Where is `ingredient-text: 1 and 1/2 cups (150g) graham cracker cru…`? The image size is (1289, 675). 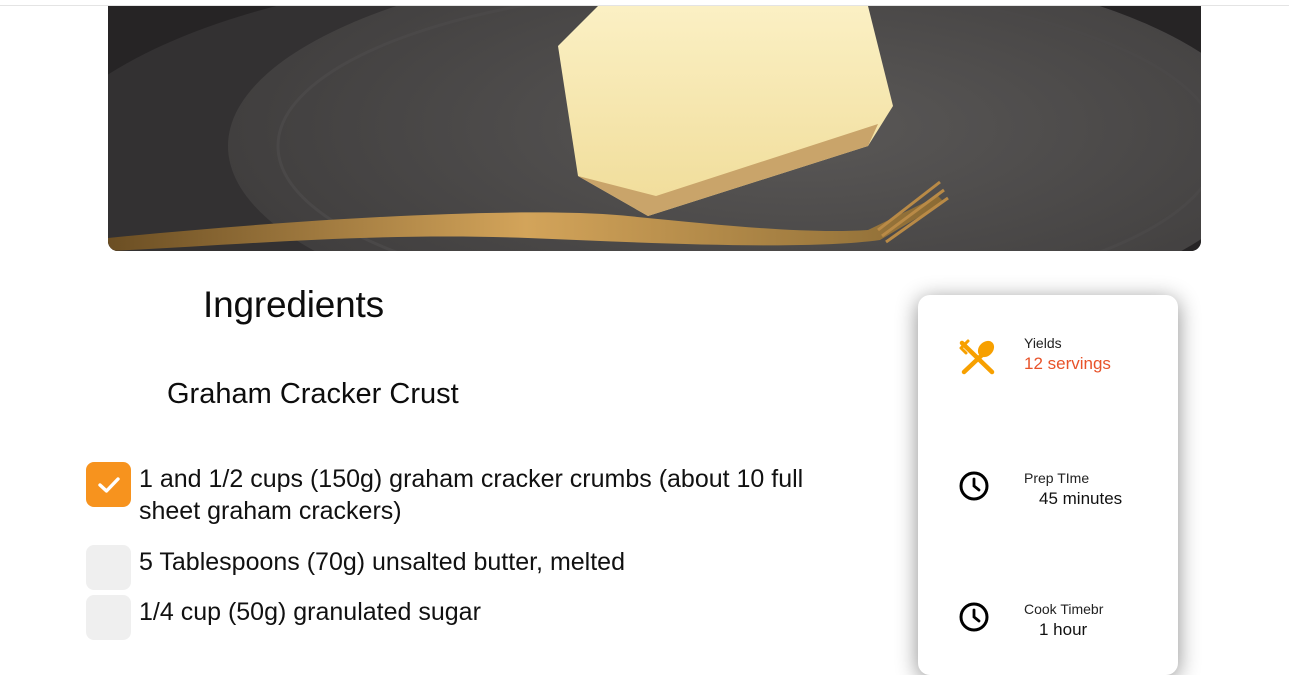
ingredient-text: 1 and 1/2 cups (150g) graham cracker cru… is located at coordinates (471, 495).